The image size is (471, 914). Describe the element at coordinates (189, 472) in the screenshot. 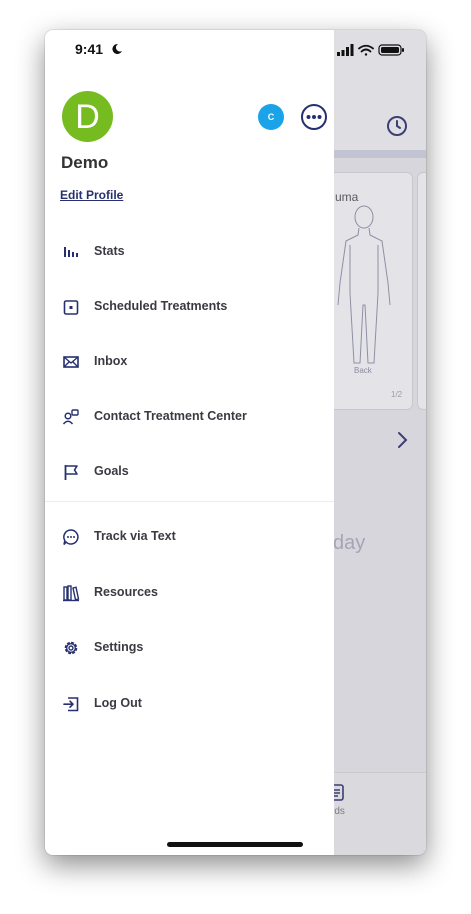

I see `menu-item-goals: Goals` at that location.